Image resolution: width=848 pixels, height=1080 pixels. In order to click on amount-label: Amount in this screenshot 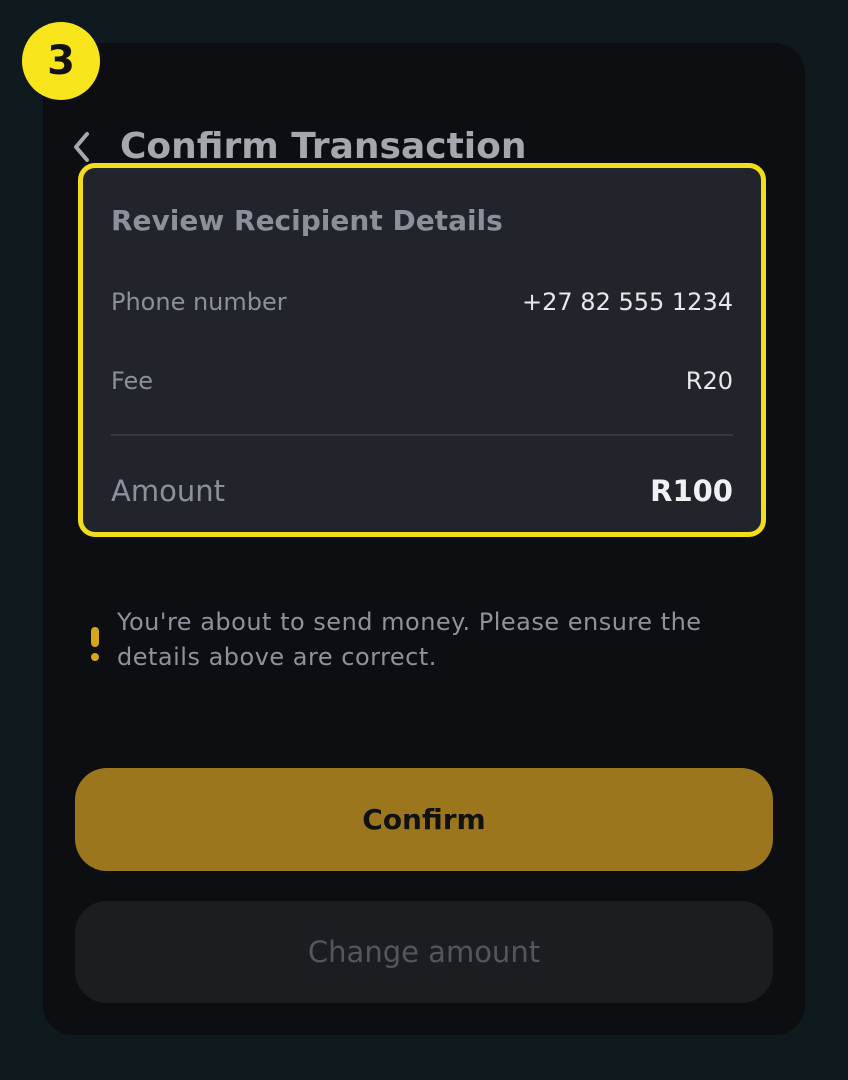, I will do `click(168, 491)`.